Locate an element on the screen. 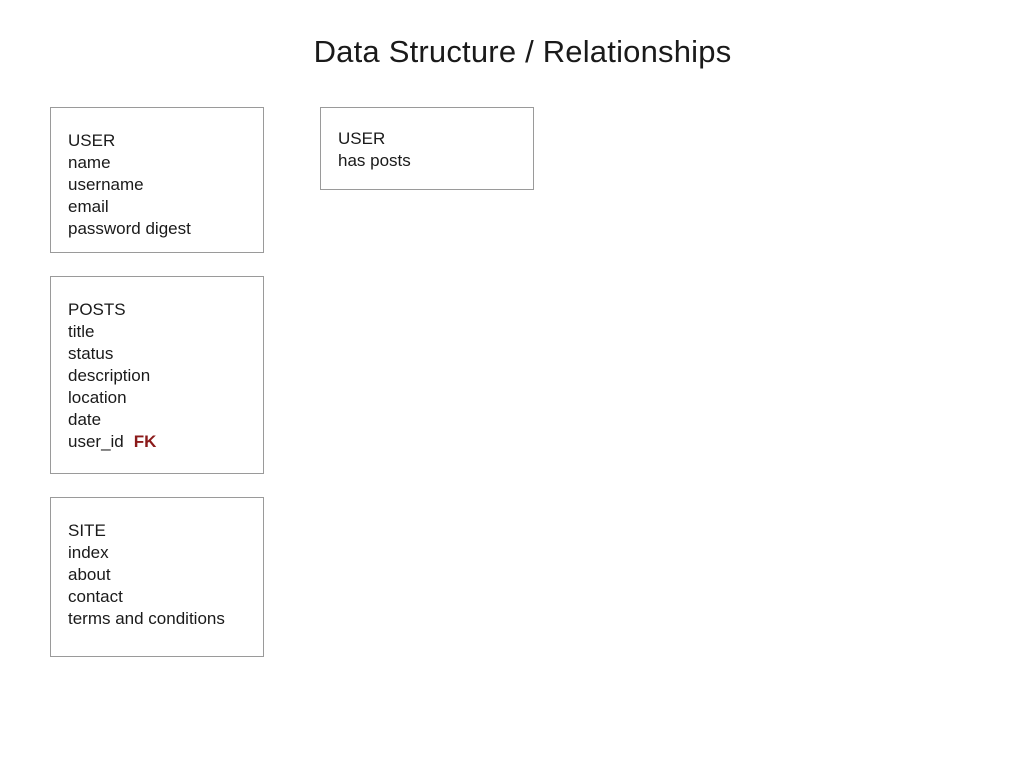  user-relationship-box: USER has posts is located at coordinates (427, 148).